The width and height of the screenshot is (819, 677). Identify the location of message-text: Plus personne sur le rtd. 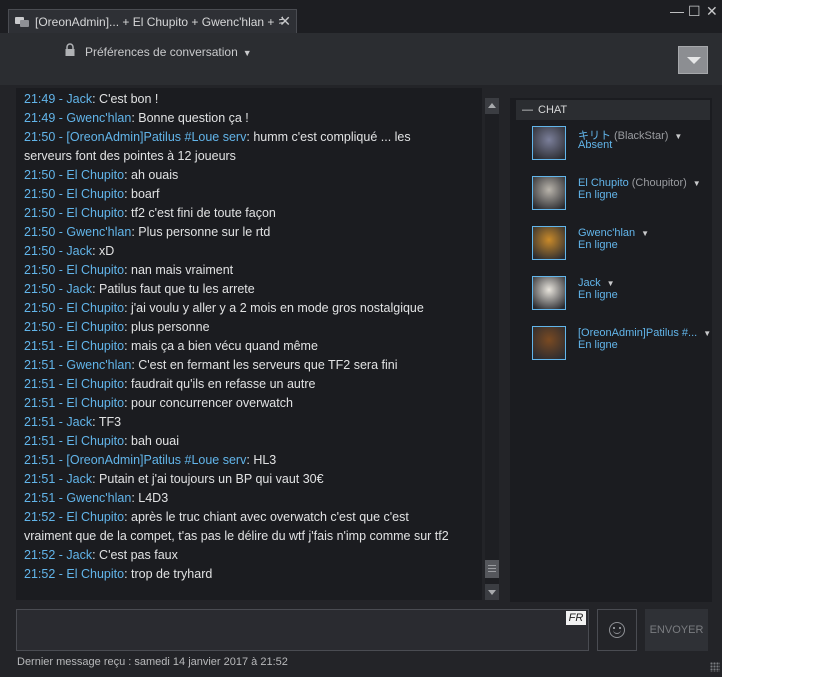
(204, 232).